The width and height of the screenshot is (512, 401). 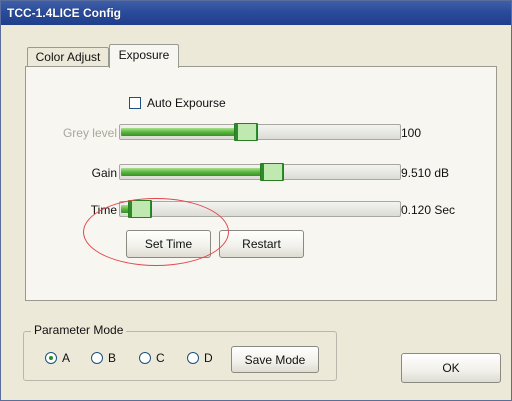 What do you see at coordinates (104, 173) in the screenshot?
I see `gain-label: Gain` at bounding box center [104, 173].